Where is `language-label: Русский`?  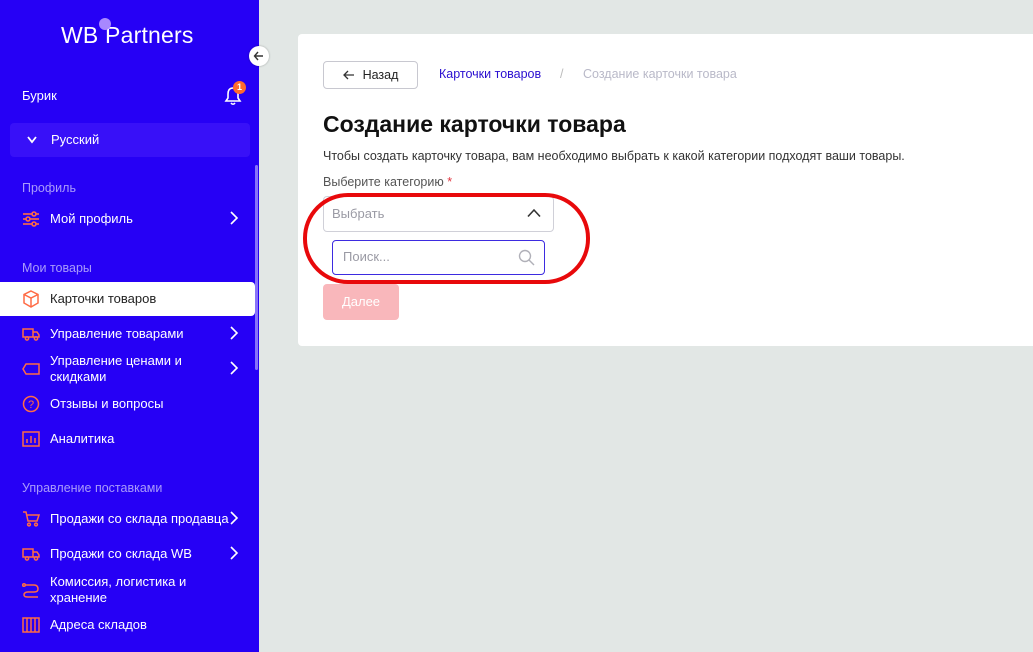 language-label: Русский is located at coordinates (75, 139).